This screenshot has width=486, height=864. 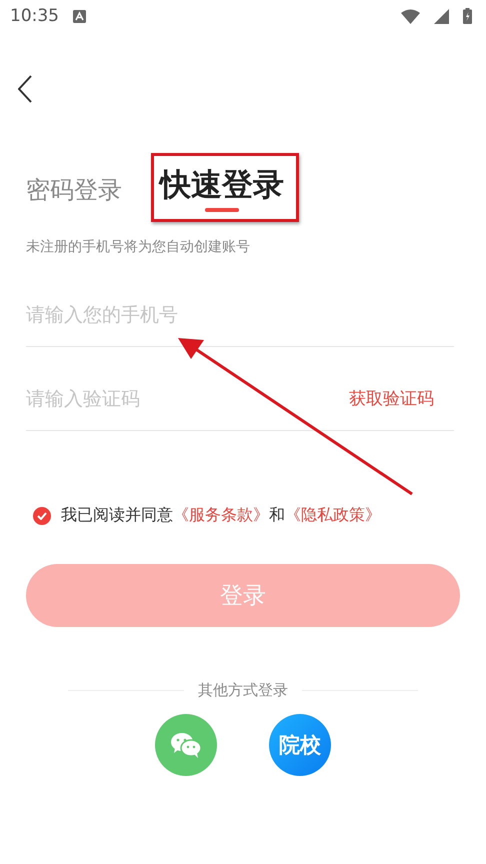 What do you see at coordinates (74, 196) in the screenshot?
I see `login-tab: 密码登录` at bounding box center [74, 196].